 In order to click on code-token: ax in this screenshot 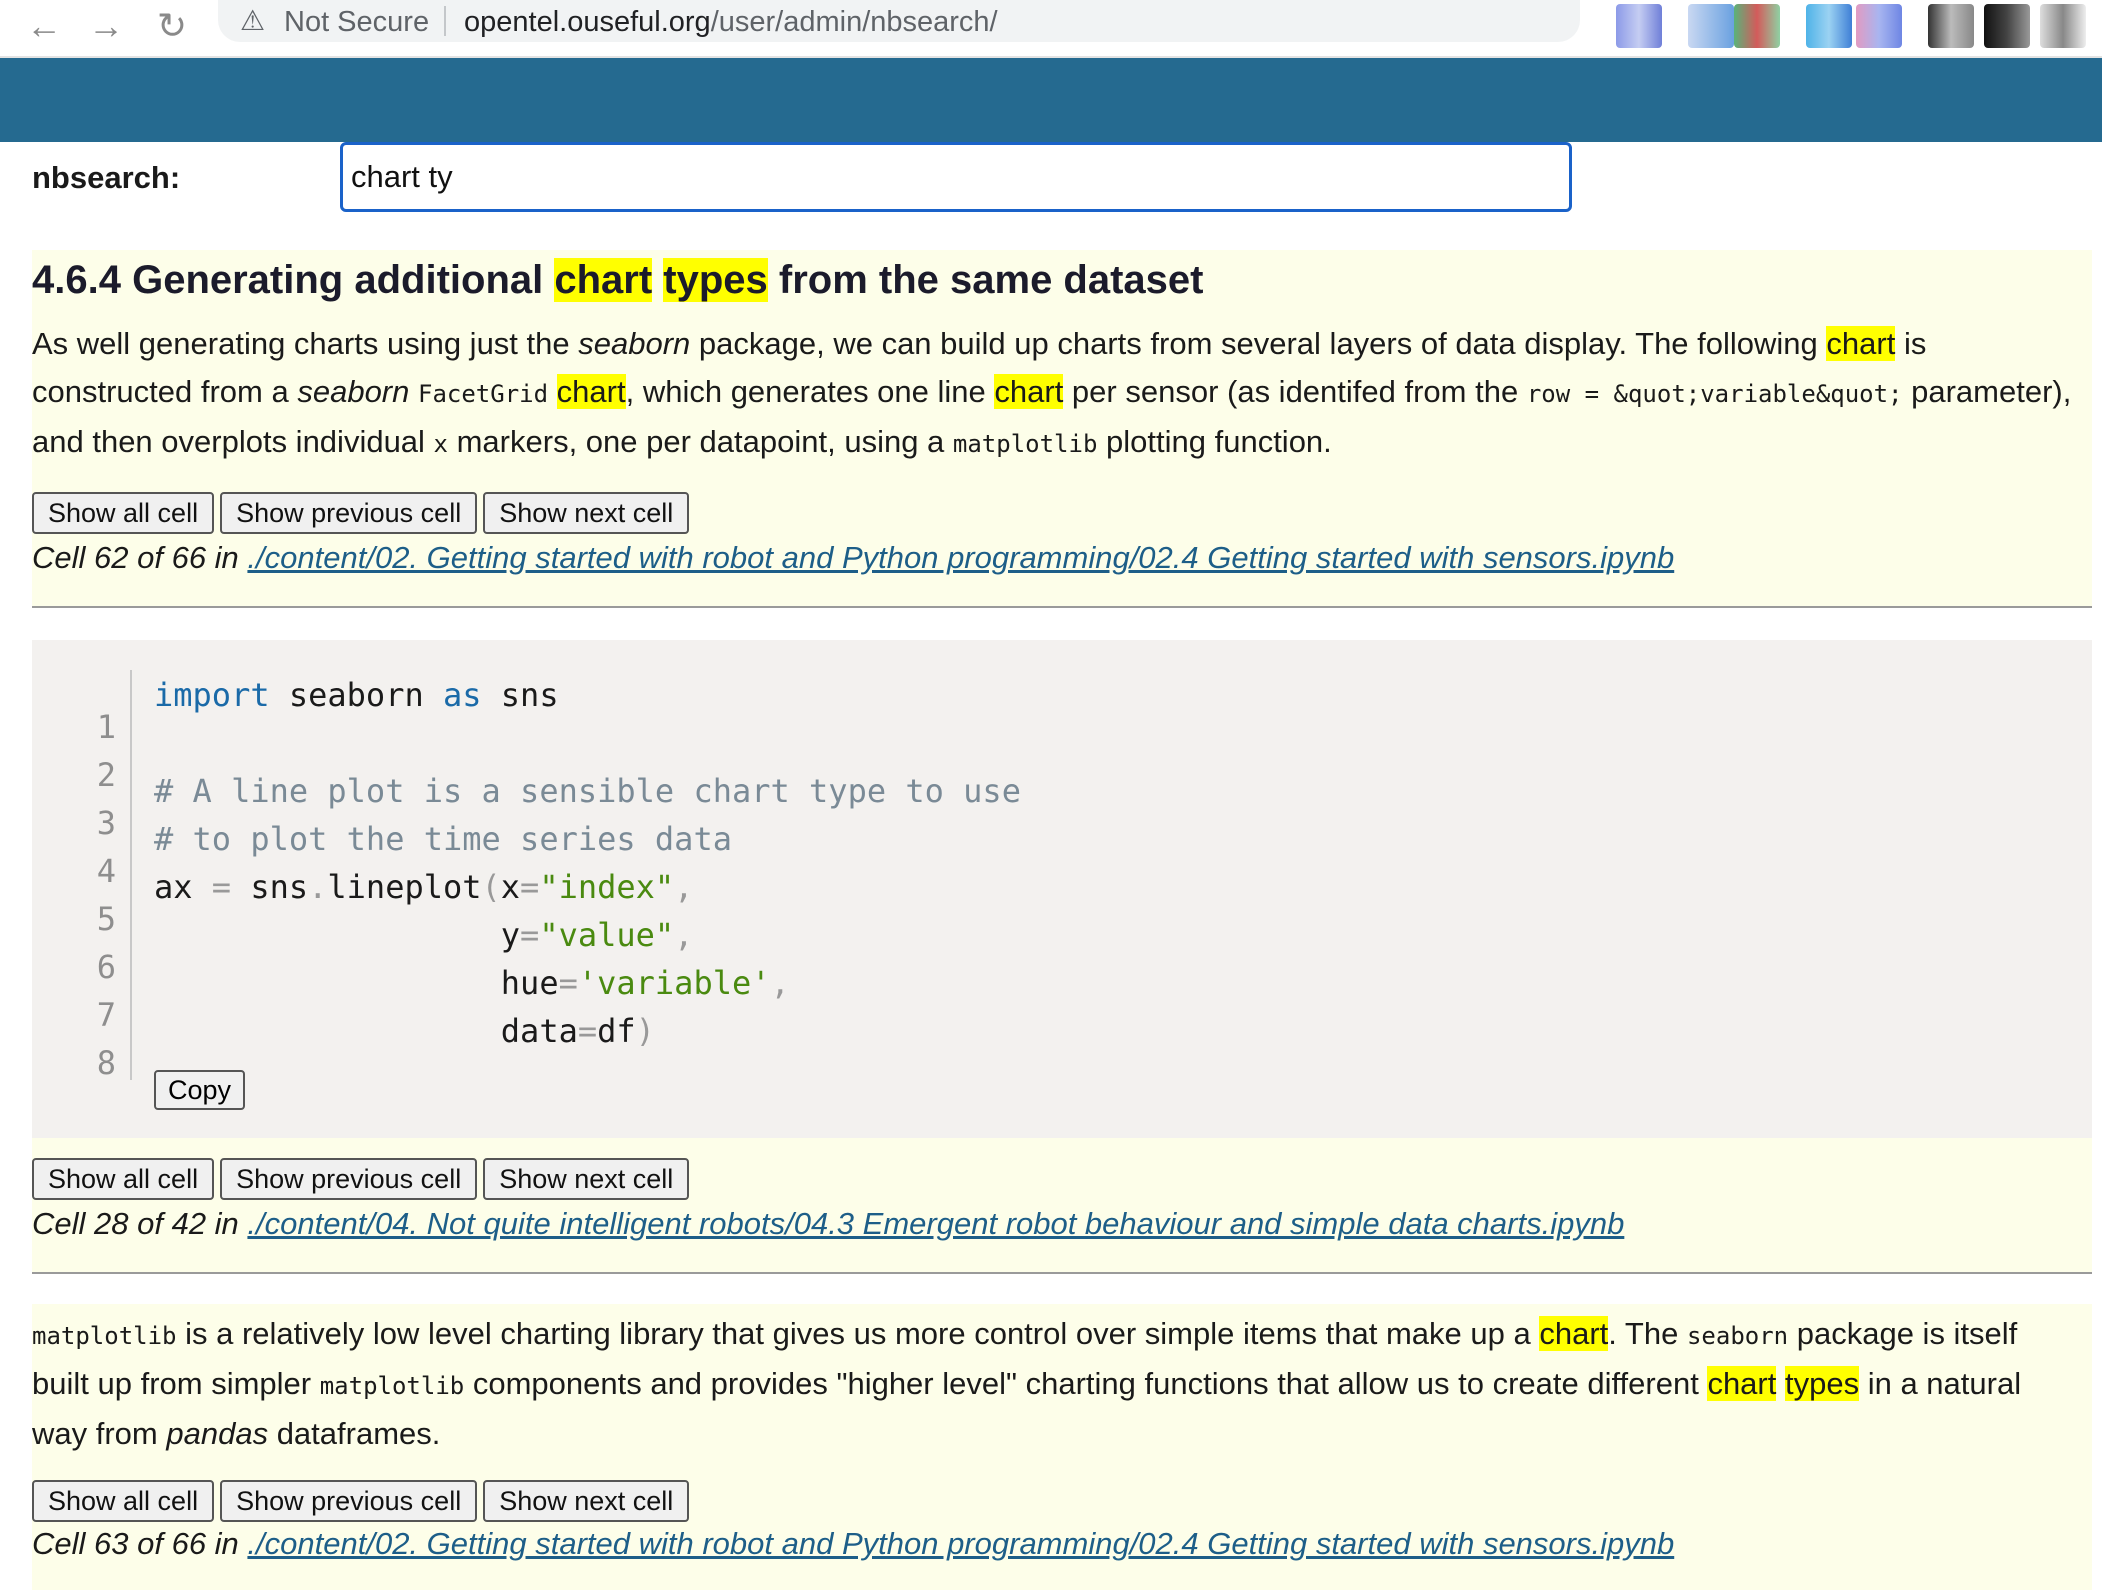, I will do `click(183, 887)`.